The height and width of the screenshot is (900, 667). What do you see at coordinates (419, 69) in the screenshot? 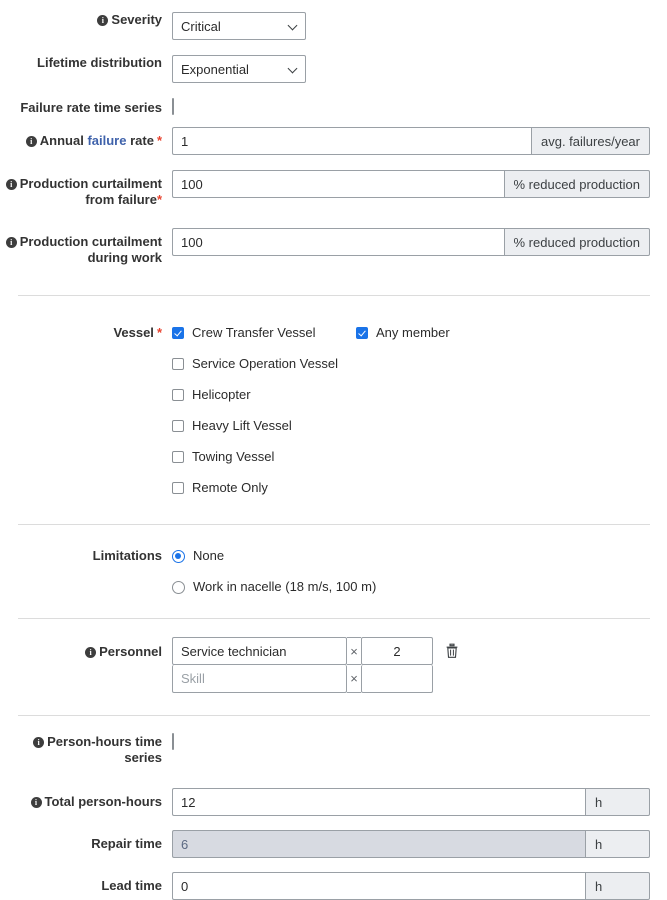
I see `field-lifetime-distribution: Exponential` at bounding box center [419, 69].